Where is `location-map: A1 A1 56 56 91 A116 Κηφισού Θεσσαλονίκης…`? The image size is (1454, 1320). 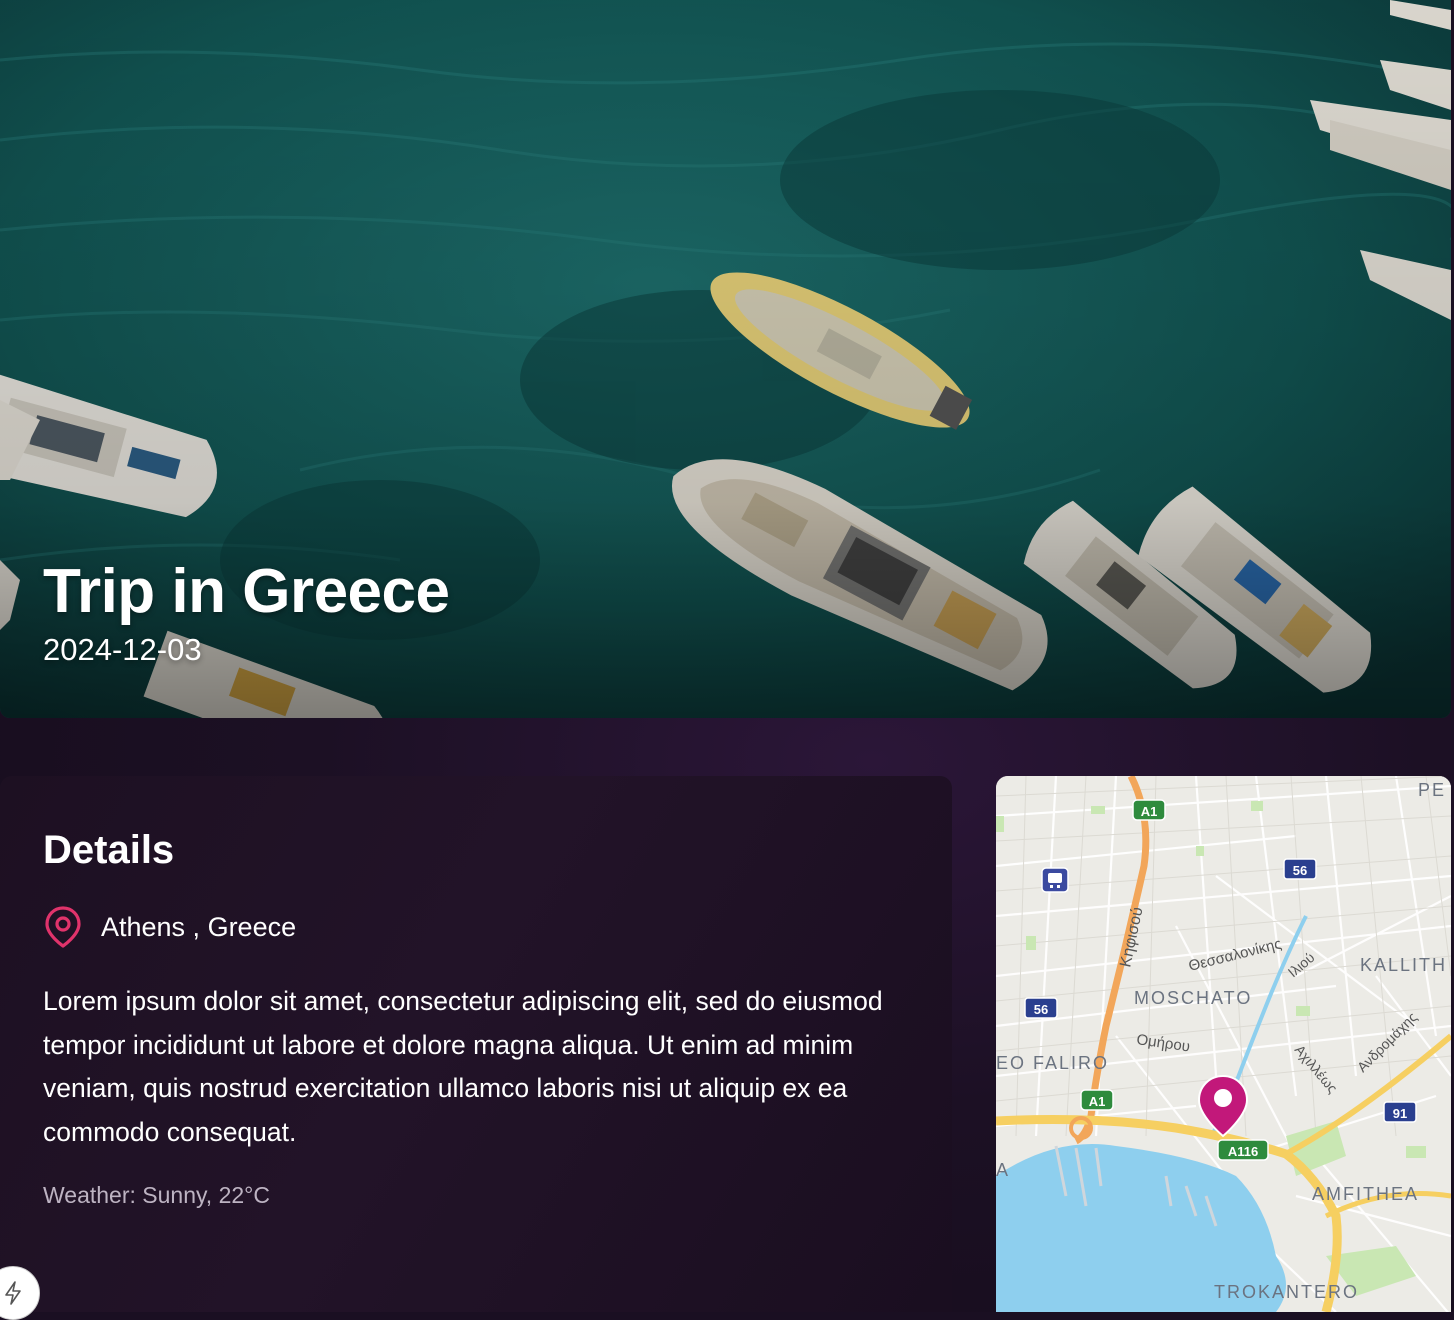
location-map: A1 A1 56 56 91 A116 Κηφισού Θεσσαλονίκης… is located at coordinates (1223, 1044).